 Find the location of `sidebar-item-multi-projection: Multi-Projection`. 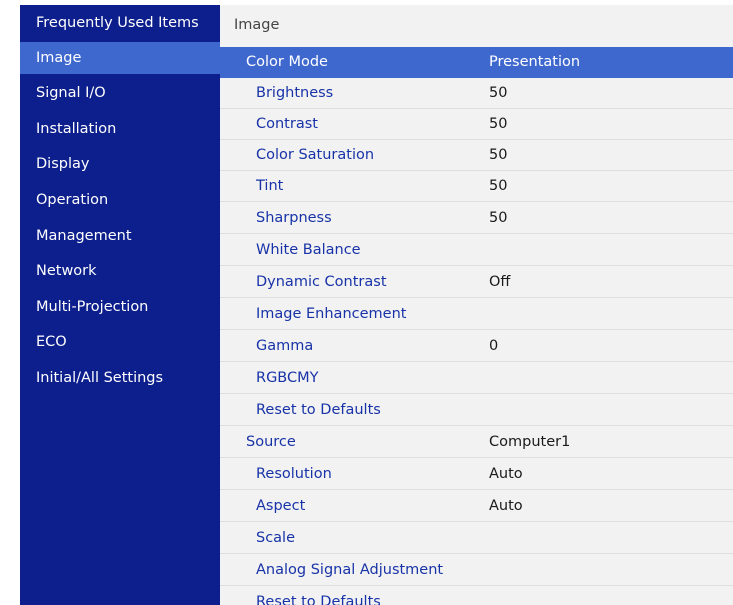

sidebar-item-multi-projection: Multi-Projection is located at coordinates (120, 307).